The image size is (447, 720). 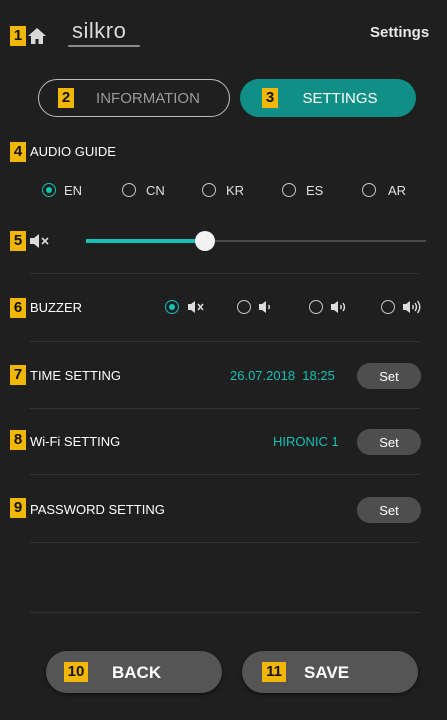 I want to click on buzzer-radio-low, so click(x=244, y=307).